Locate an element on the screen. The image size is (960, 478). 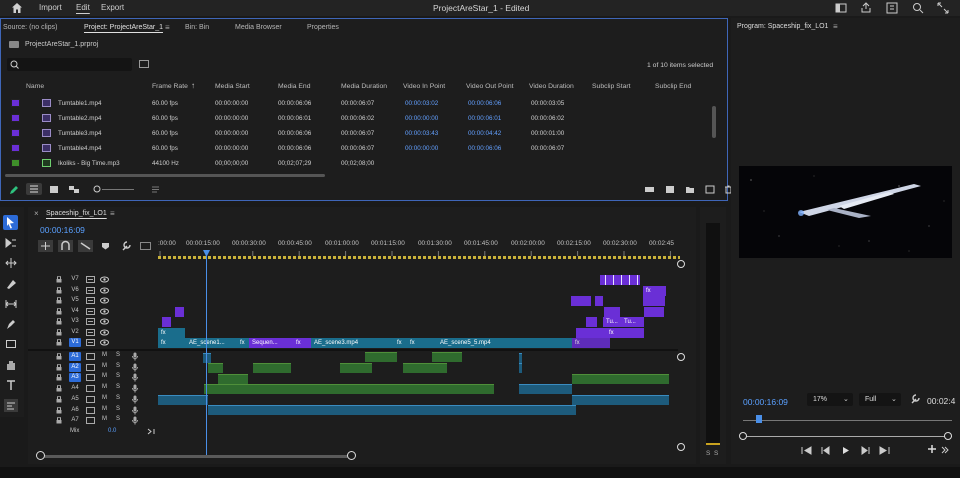
sort-icons-icon is located at coordinates (155, 189).